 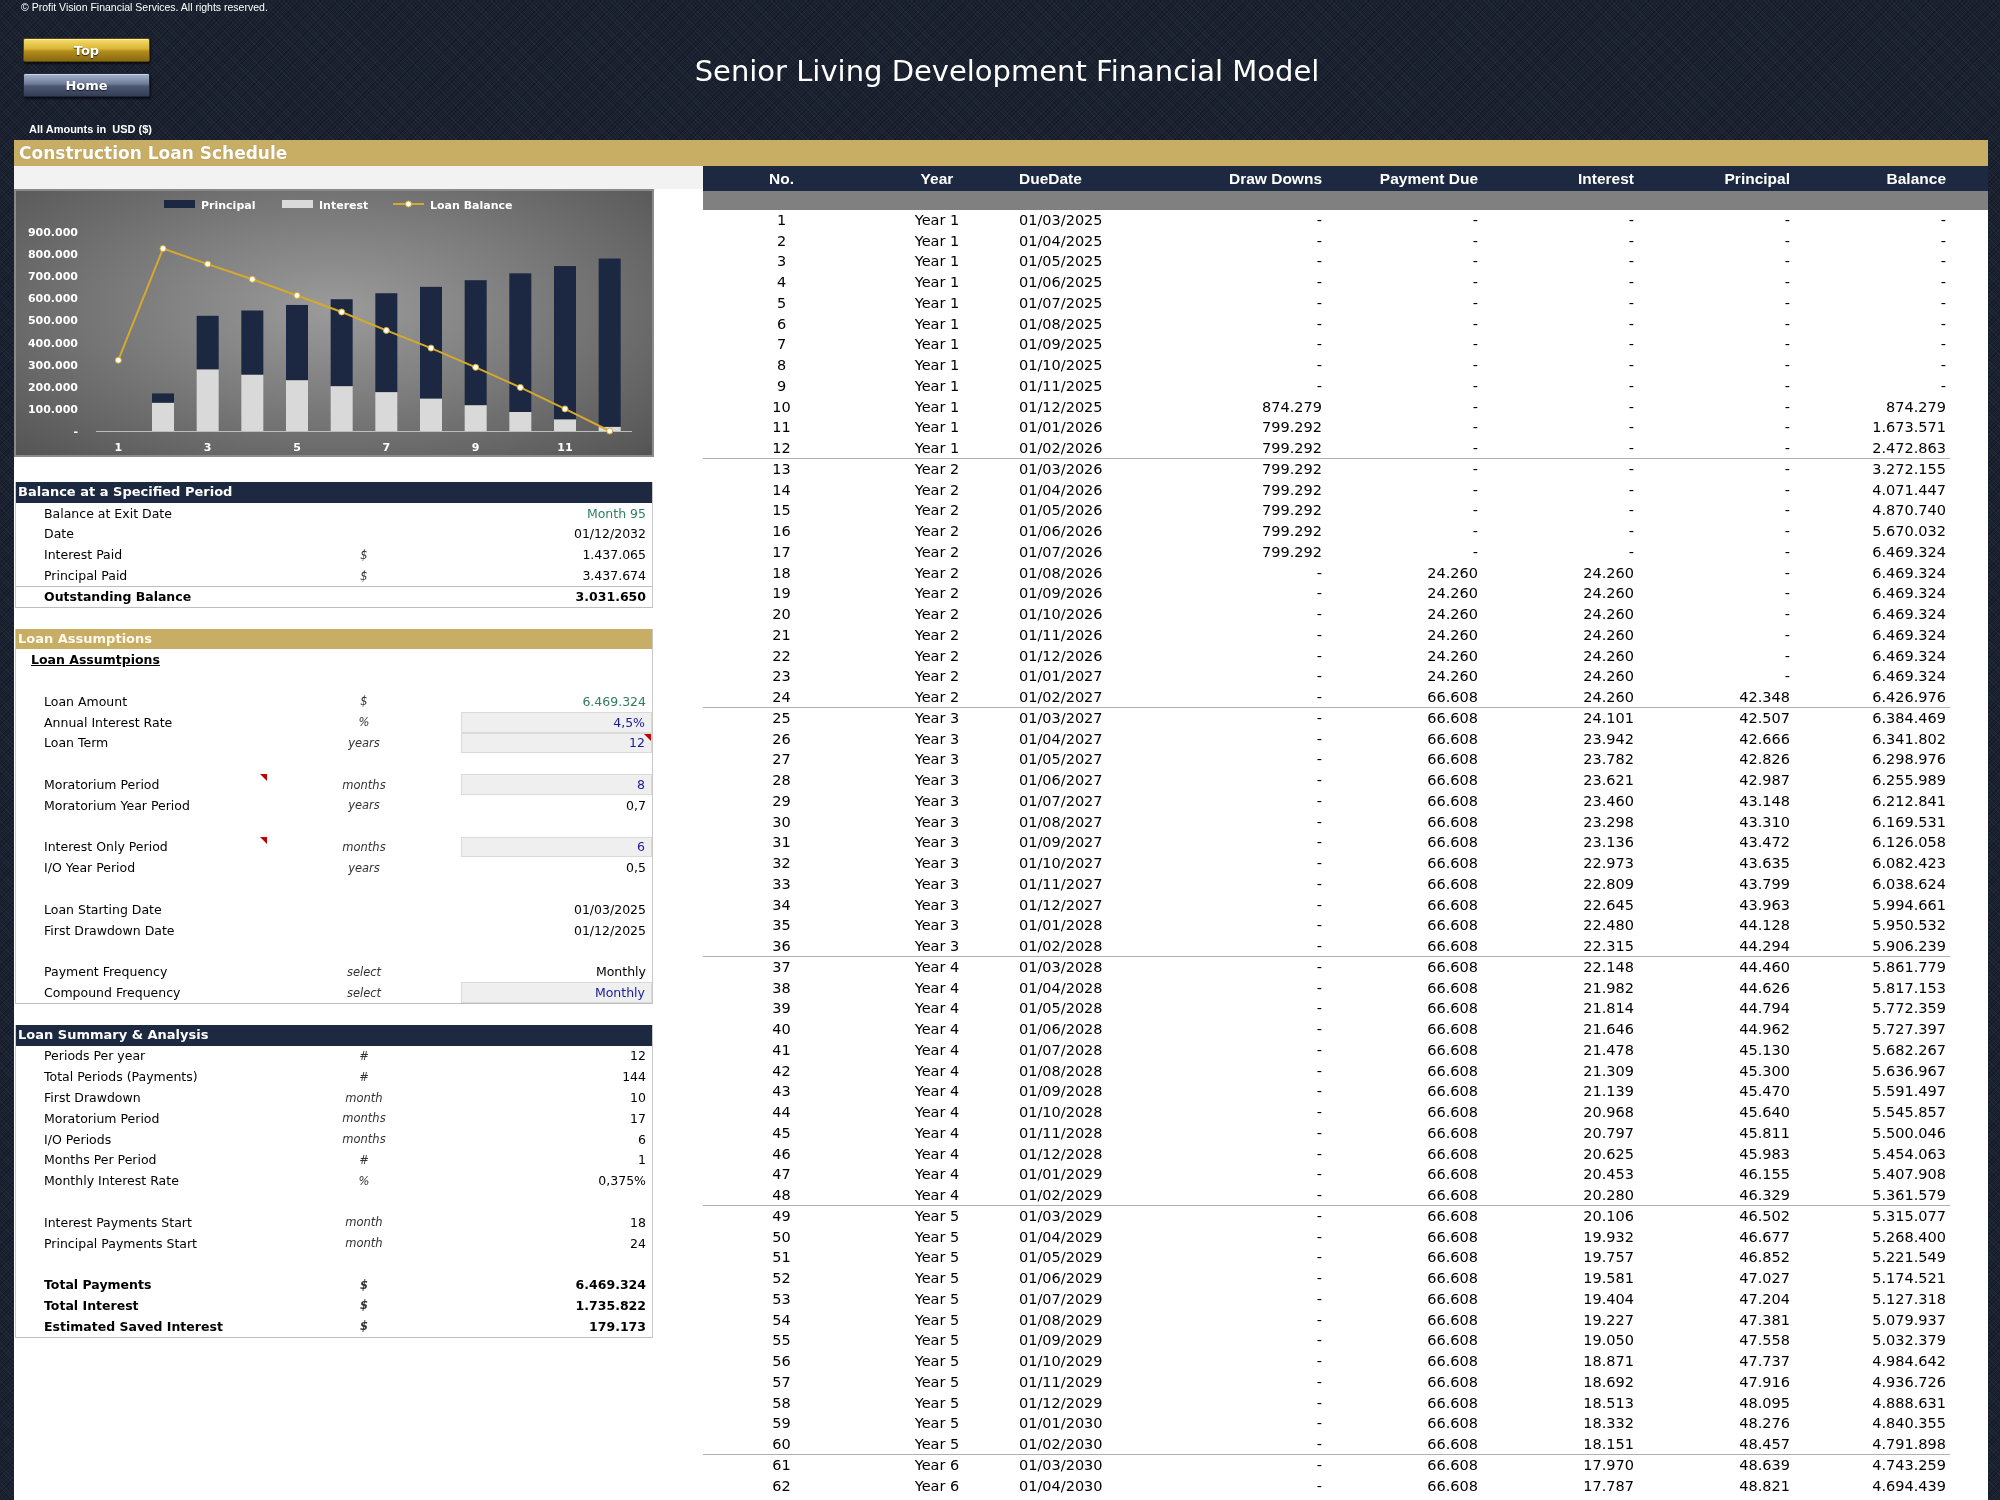 I want to click on table-cell: 23.460, so click(x=1608, y=801).